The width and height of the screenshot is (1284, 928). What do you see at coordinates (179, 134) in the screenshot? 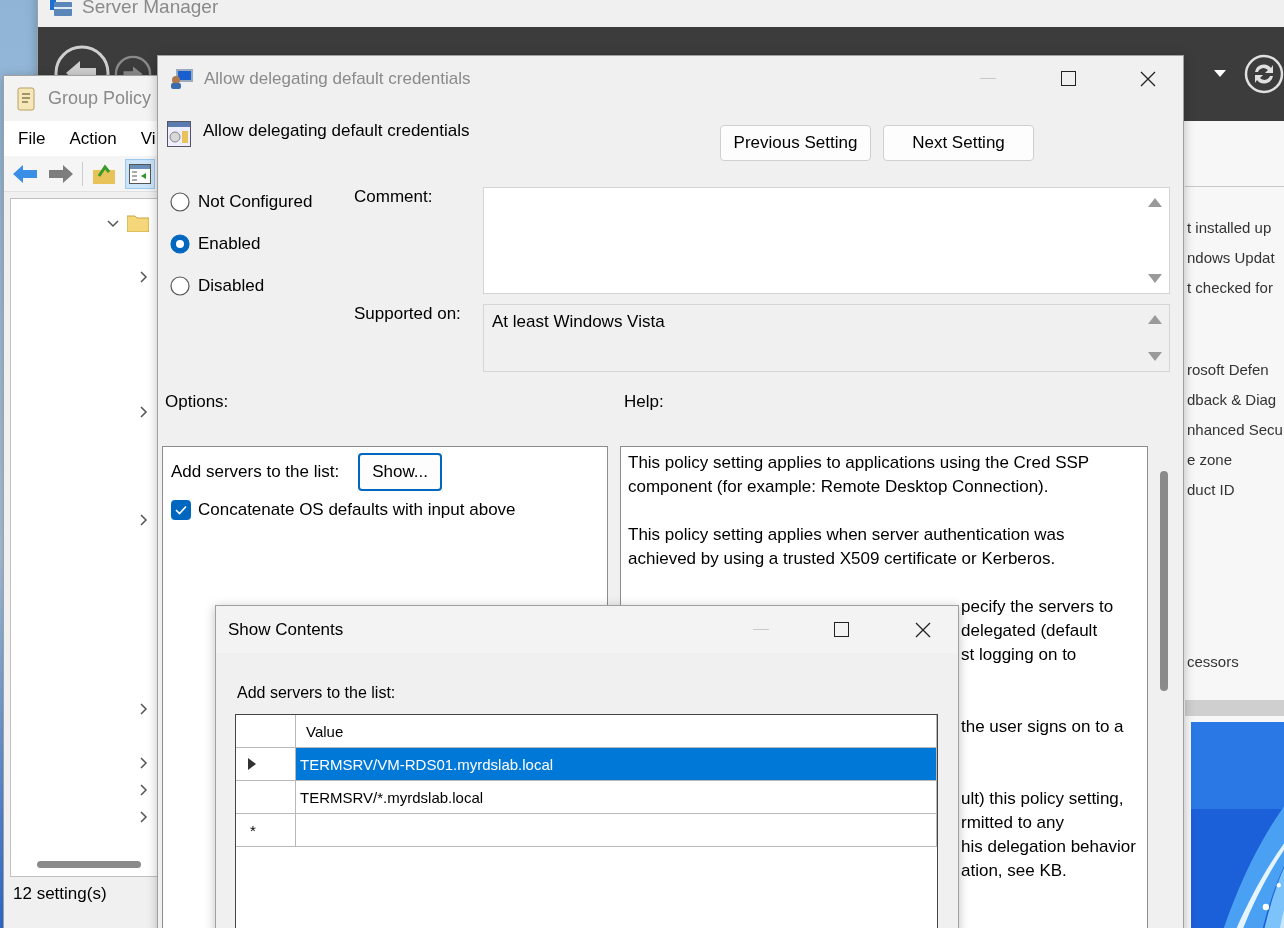
I see `setting-icon` at bounding box center [179, 134].